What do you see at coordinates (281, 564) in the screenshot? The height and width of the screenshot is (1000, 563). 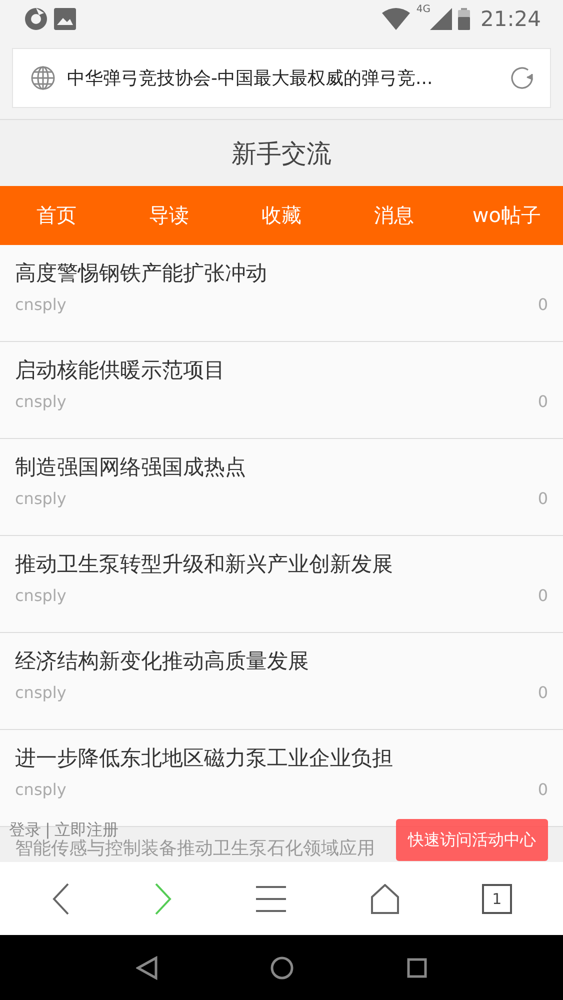 I see `post-title: 推动卫生泵转型升级和新兴产业创新发展` at bounding box center [281, 564].